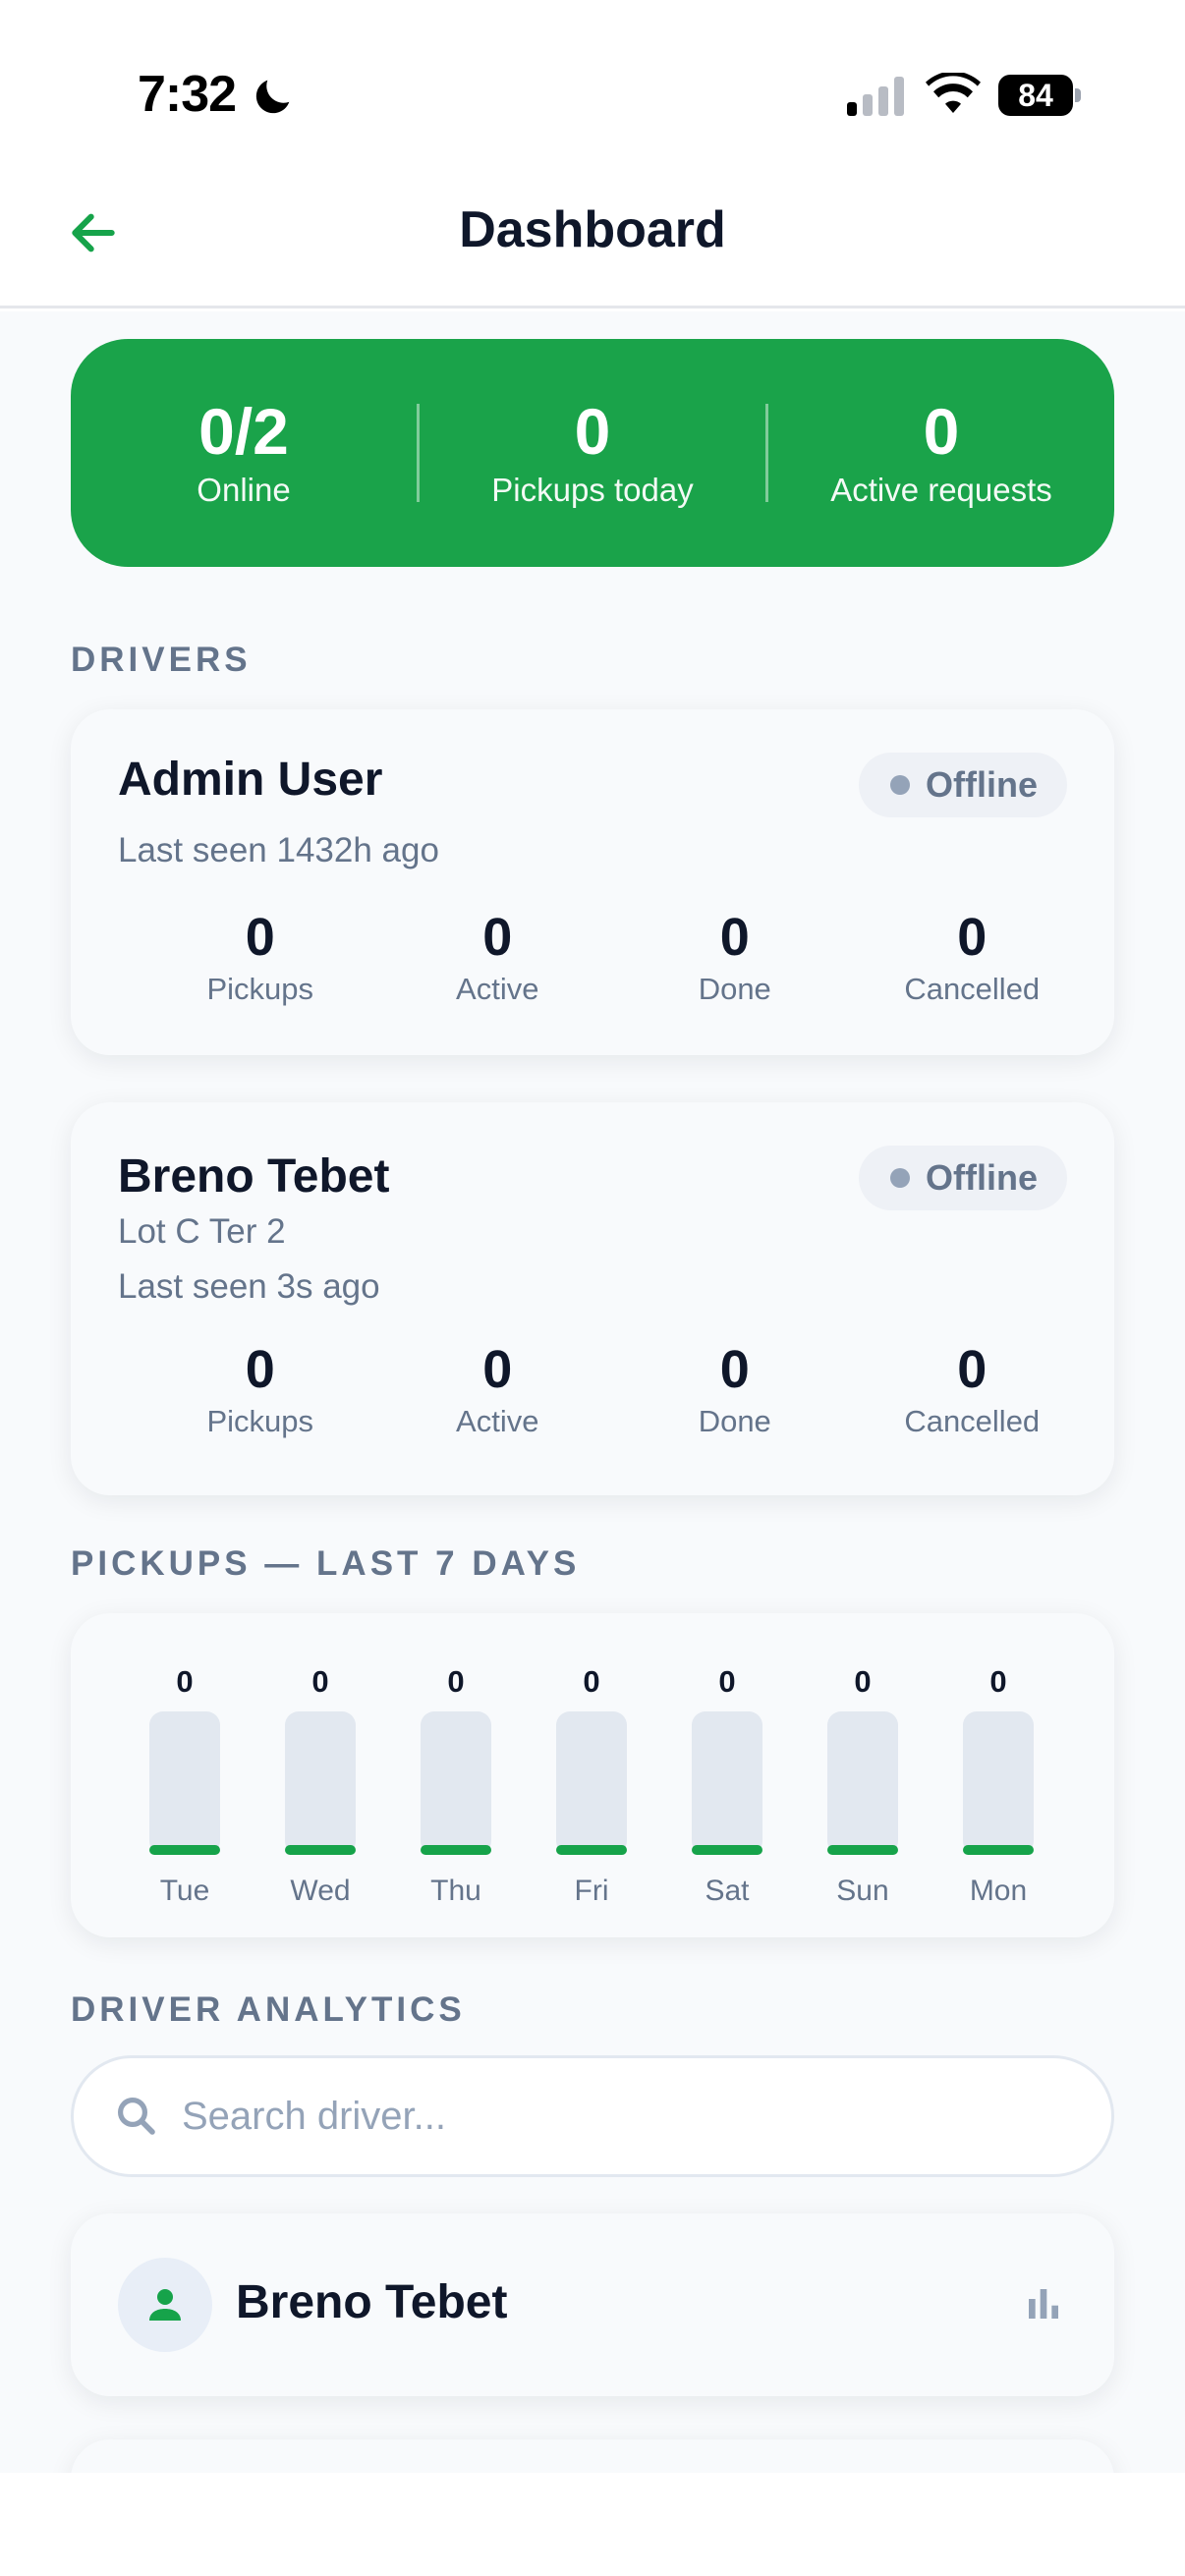 The width and height of the screenshot is (1185, 2576). I want to click on analytics-driver-name: Breno Tebet, so click(372, 2302).